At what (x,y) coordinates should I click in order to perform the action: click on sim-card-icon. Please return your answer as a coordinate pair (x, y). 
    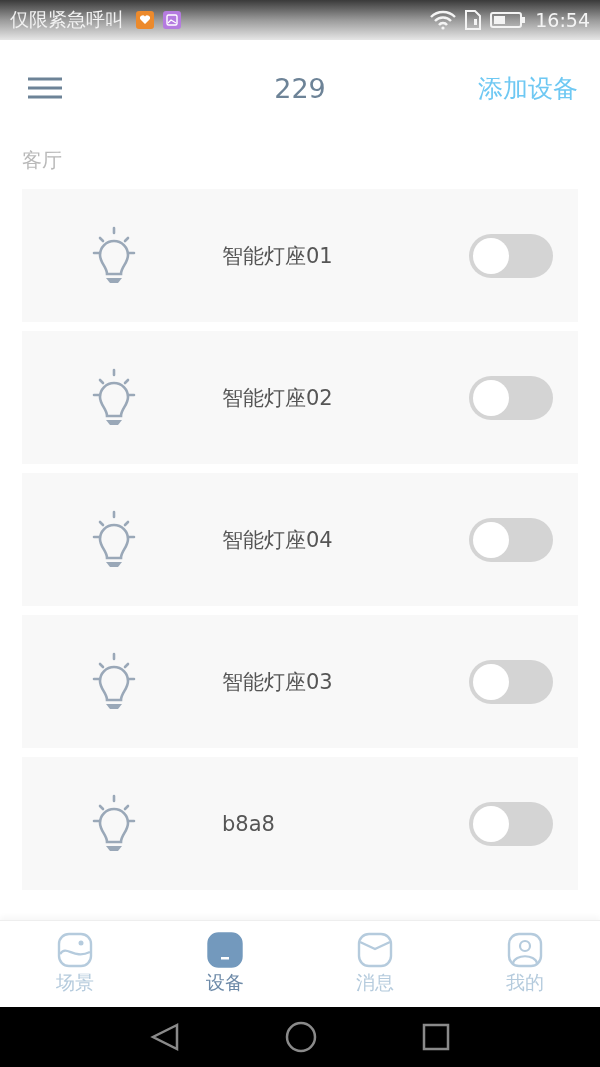
    Looking at the image, I should click on (473, 20).